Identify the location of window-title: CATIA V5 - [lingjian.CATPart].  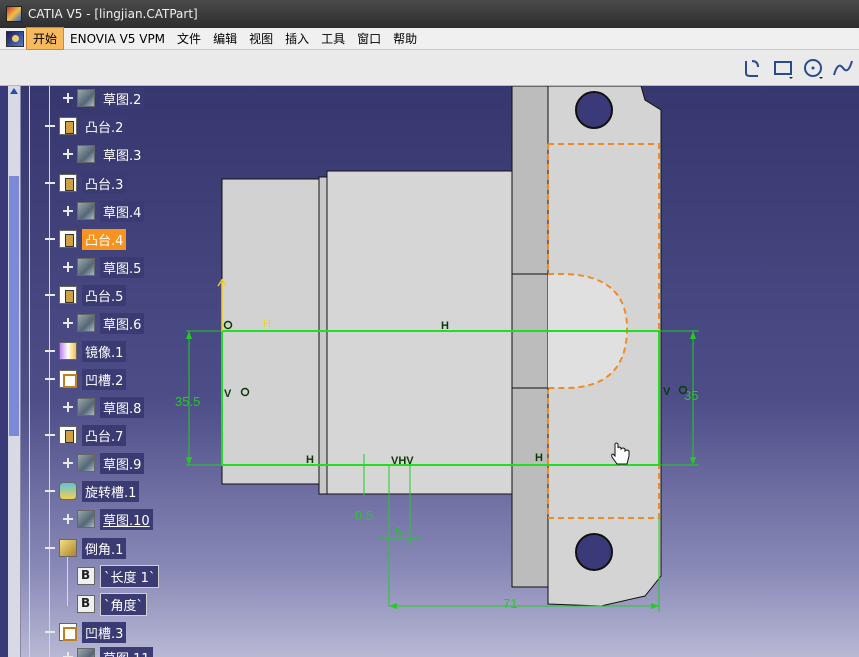
(113, 14).